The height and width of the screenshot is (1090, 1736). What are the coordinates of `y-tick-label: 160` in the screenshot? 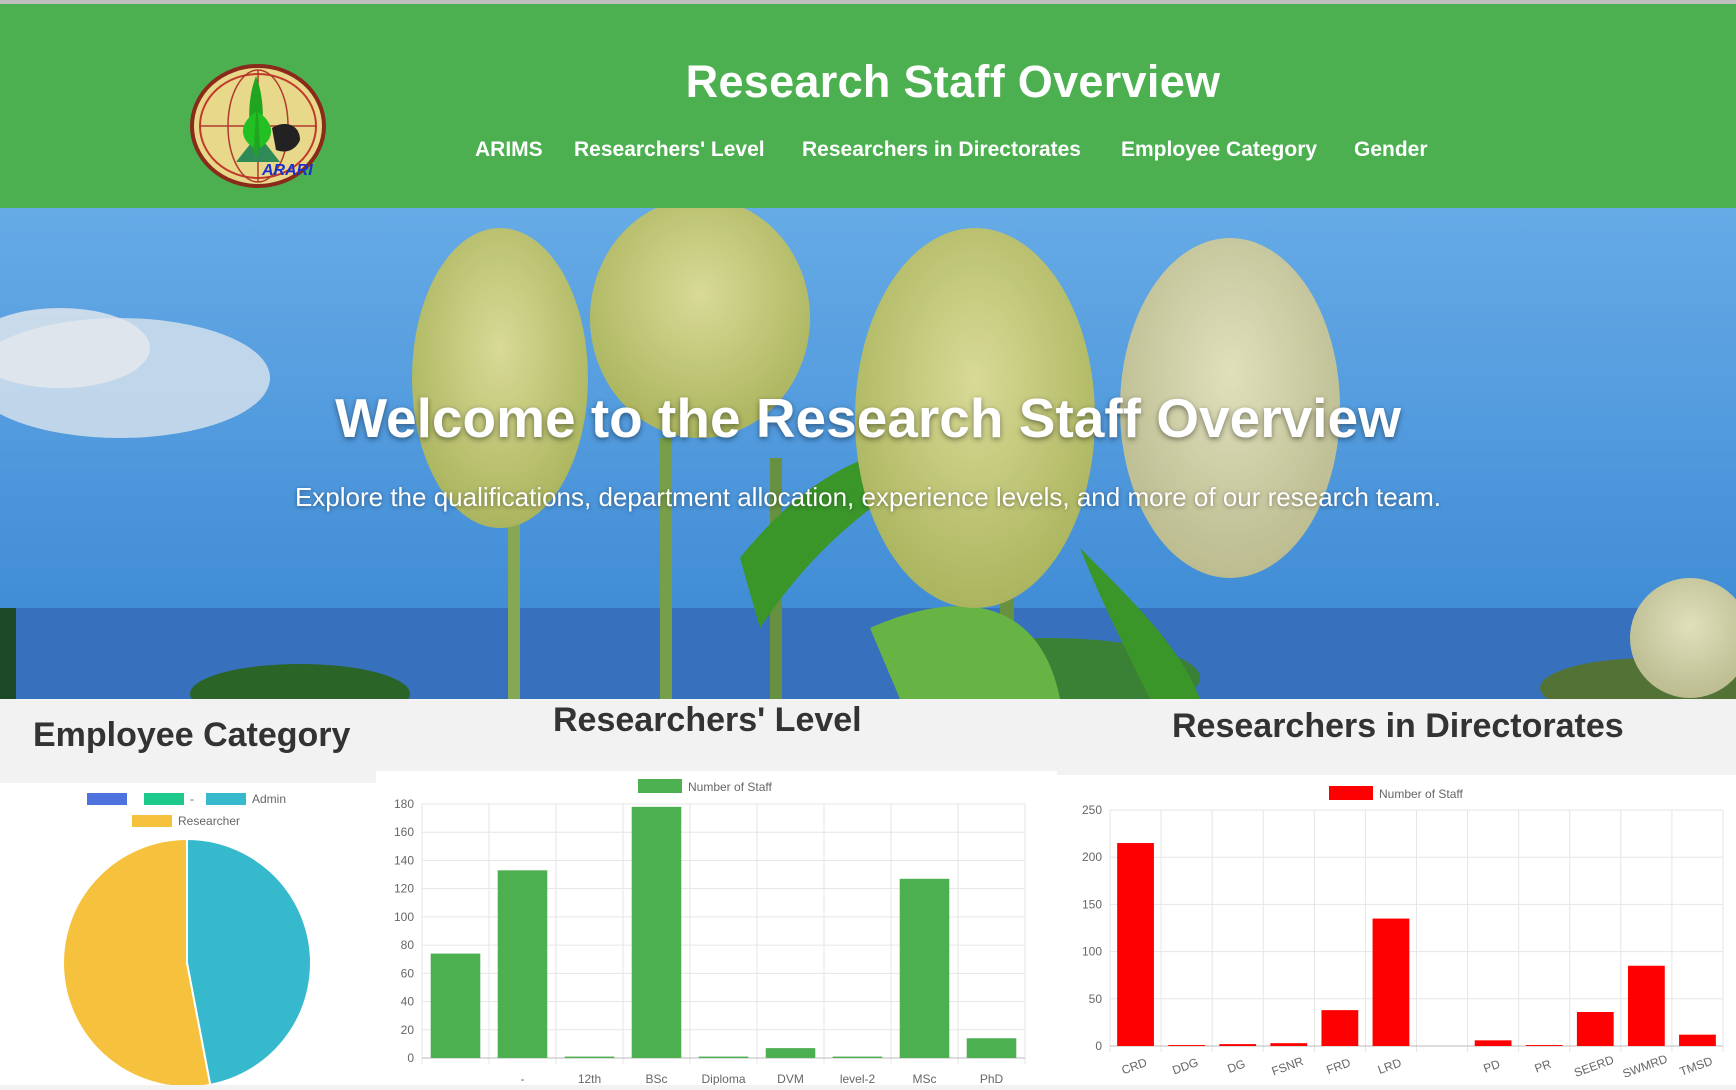 It's located at (404, 832).